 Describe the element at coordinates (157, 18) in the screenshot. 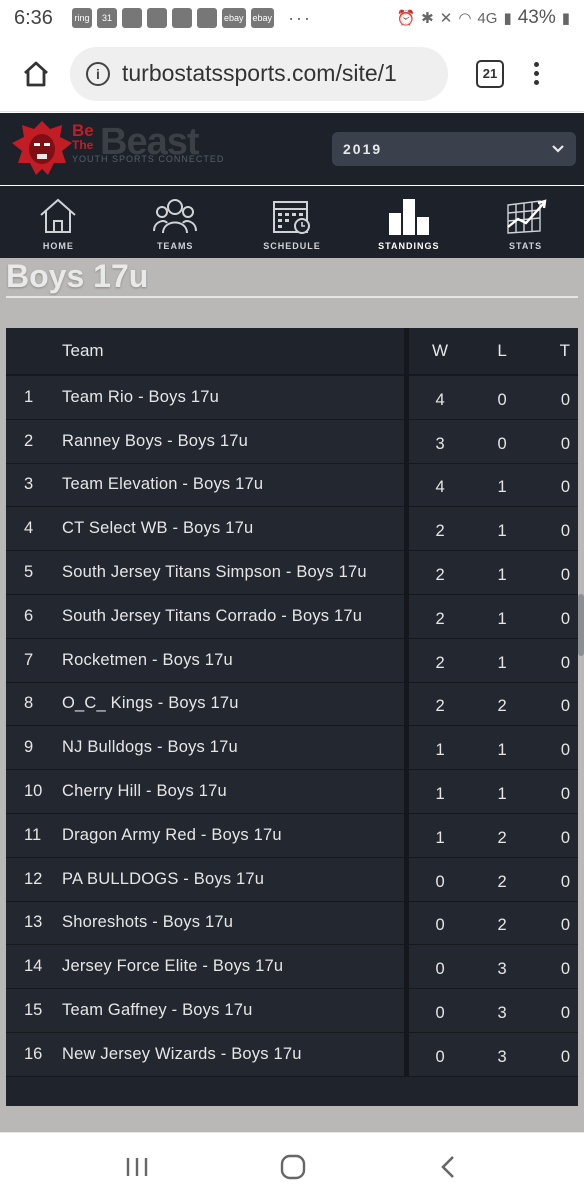

I see `app-notification-icon` at that location.